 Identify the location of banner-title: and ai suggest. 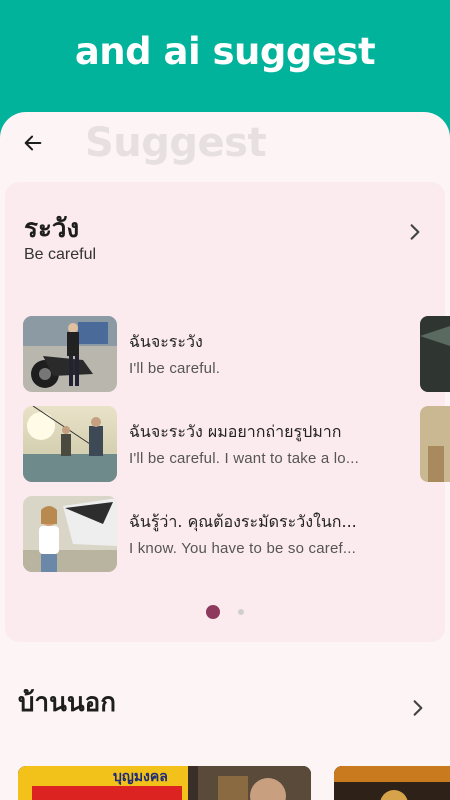
(225, 51).